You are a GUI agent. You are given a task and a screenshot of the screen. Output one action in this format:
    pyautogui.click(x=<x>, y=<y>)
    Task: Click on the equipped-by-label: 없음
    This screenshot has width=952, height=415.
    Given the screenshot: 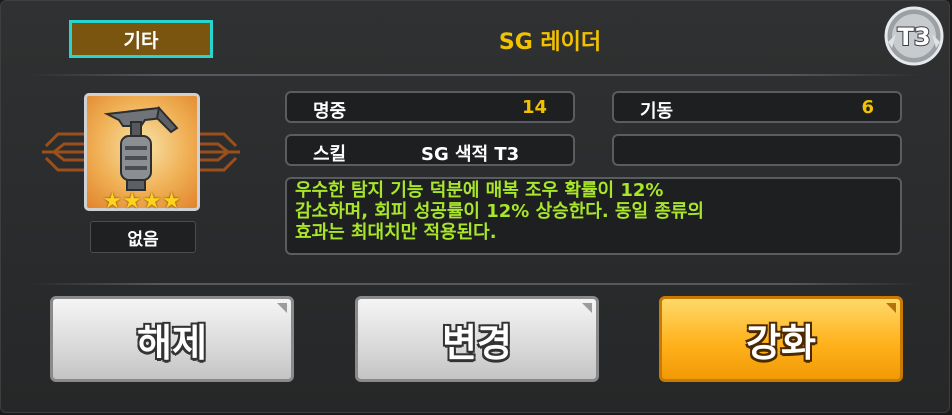 What is the action you would take?
    pyautogui.click(x=143, y=237)
    